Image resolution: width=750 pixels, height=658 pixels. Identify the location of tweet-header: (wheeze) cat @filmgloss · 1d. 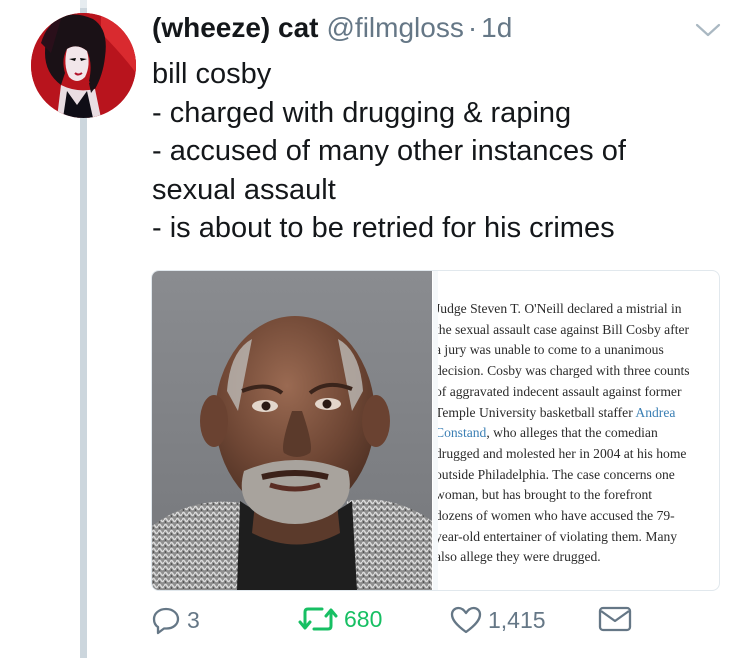
(332, 32).